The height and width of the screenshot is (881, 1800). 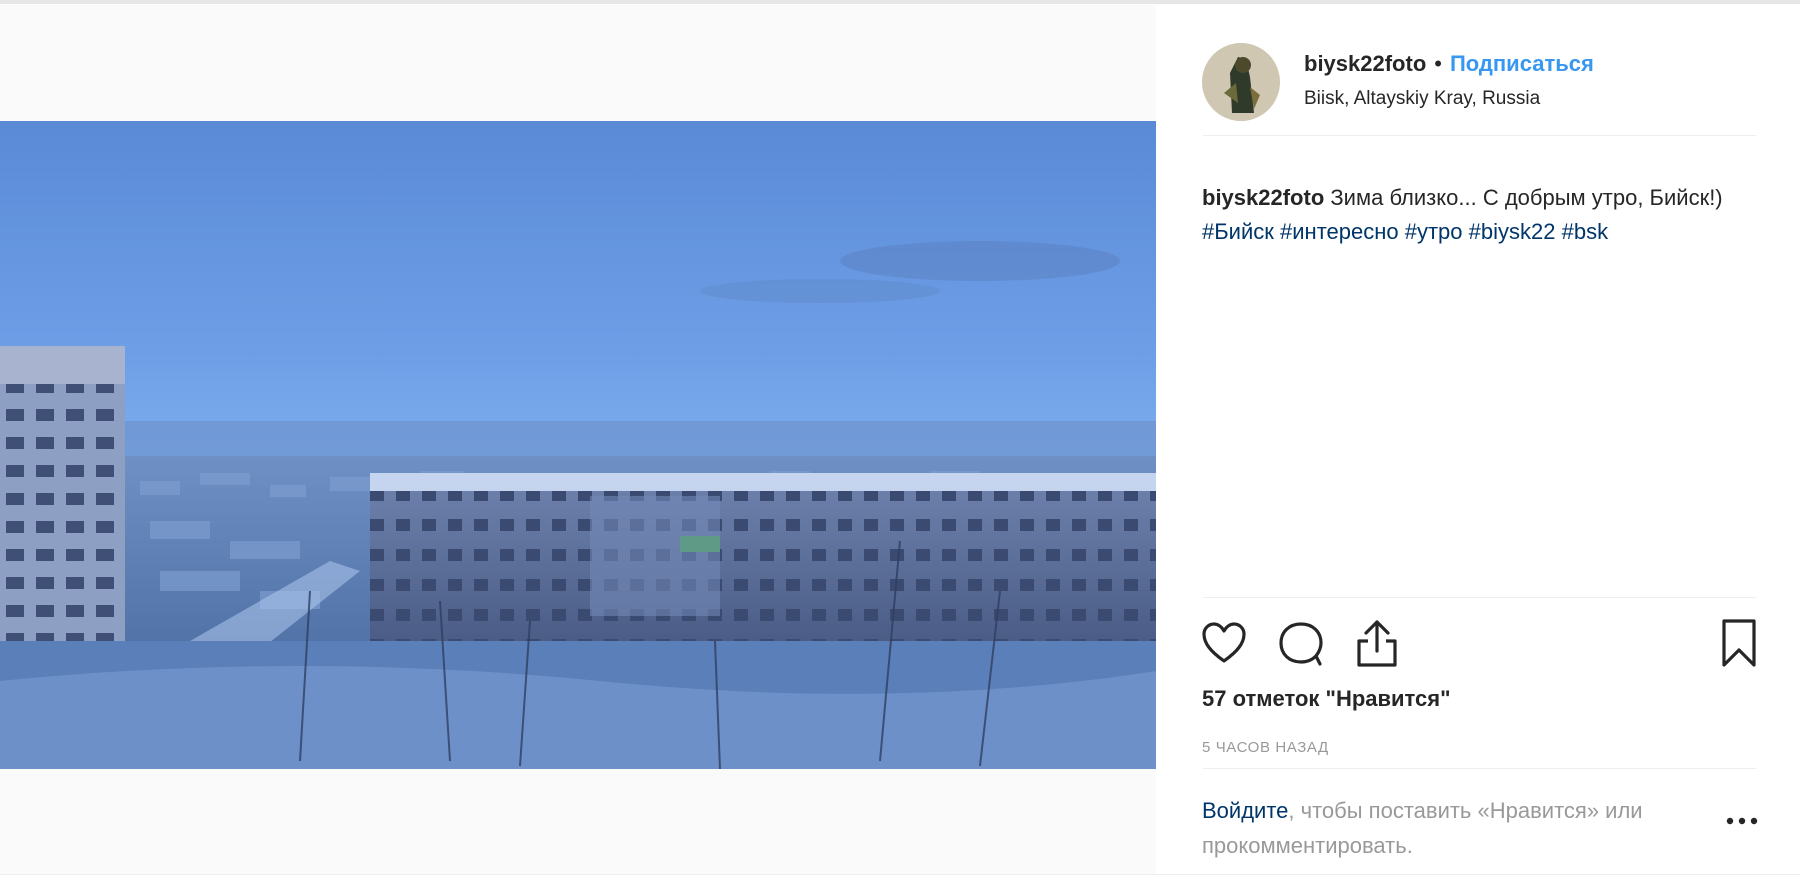 What do you see at coordinates (1479, 135) in the screenshot?
I see `header-divider` at bounding box center [1479, 135].